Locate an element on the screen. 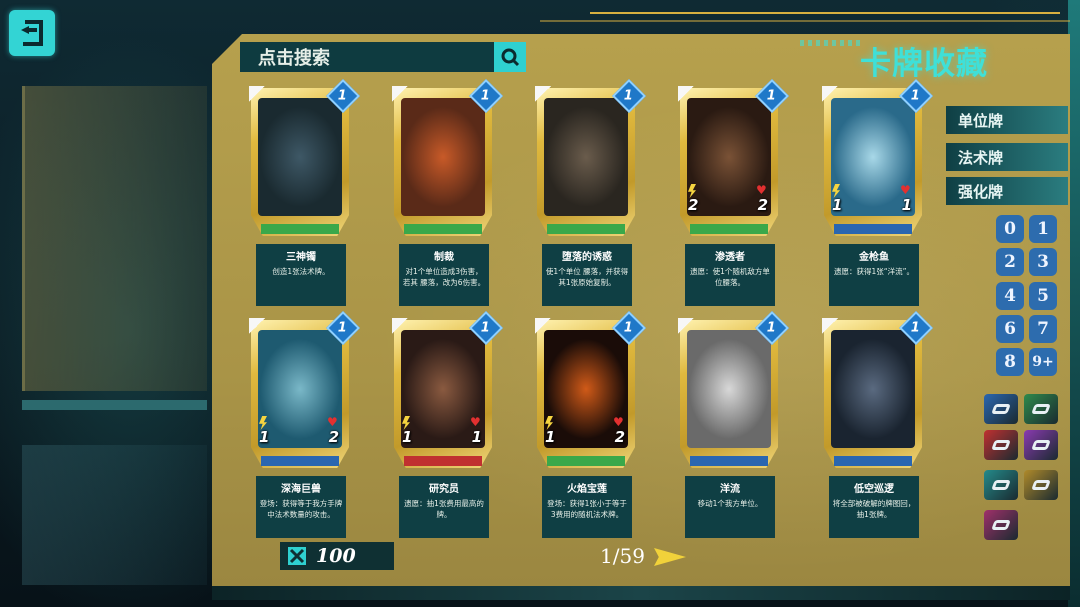  faction-red-claw-icon is located at coordinates (1001, 445).